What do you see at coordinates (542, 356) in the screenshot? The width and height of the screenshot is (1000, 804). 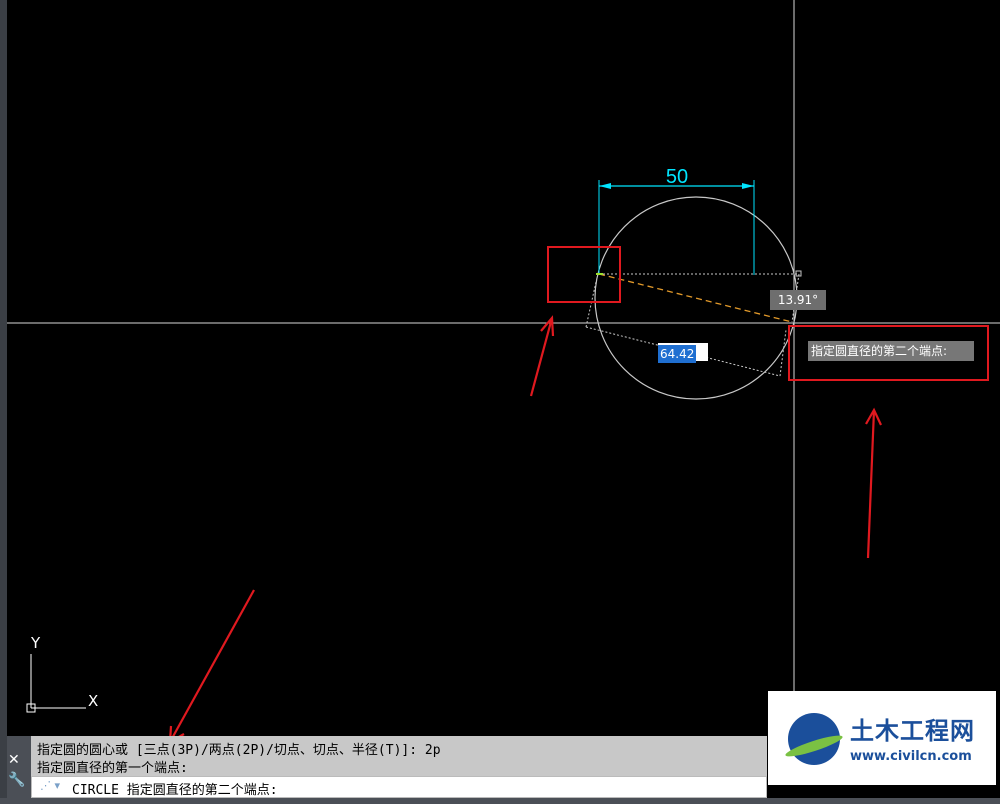 I see `annotation-arrow-first-point` at bounding box center [542, 356].